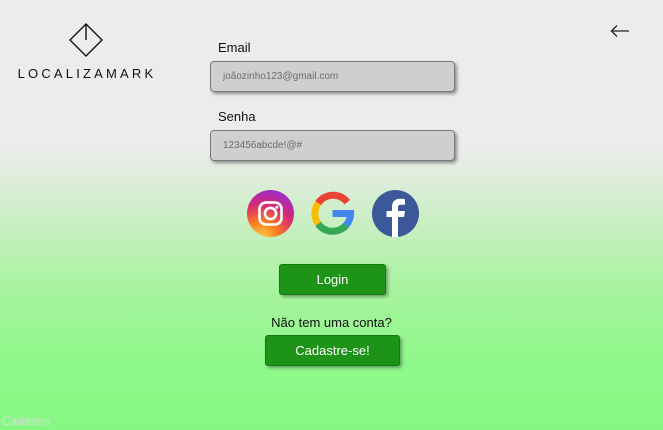  What do you see at coordinates (237, 116) in the screenshot?
I see `password-label: Senha` at bounding box center [237, 116].